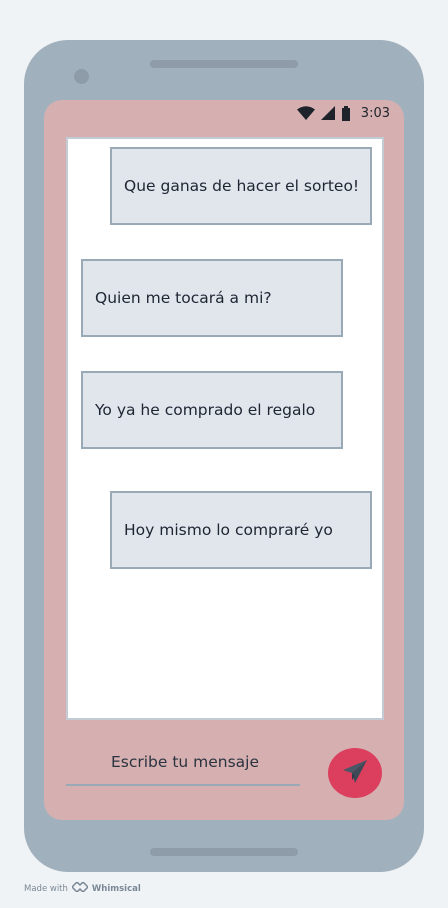  I want to click on message-bubble-received: Quien me tocará a mi?, so click(212, 298).